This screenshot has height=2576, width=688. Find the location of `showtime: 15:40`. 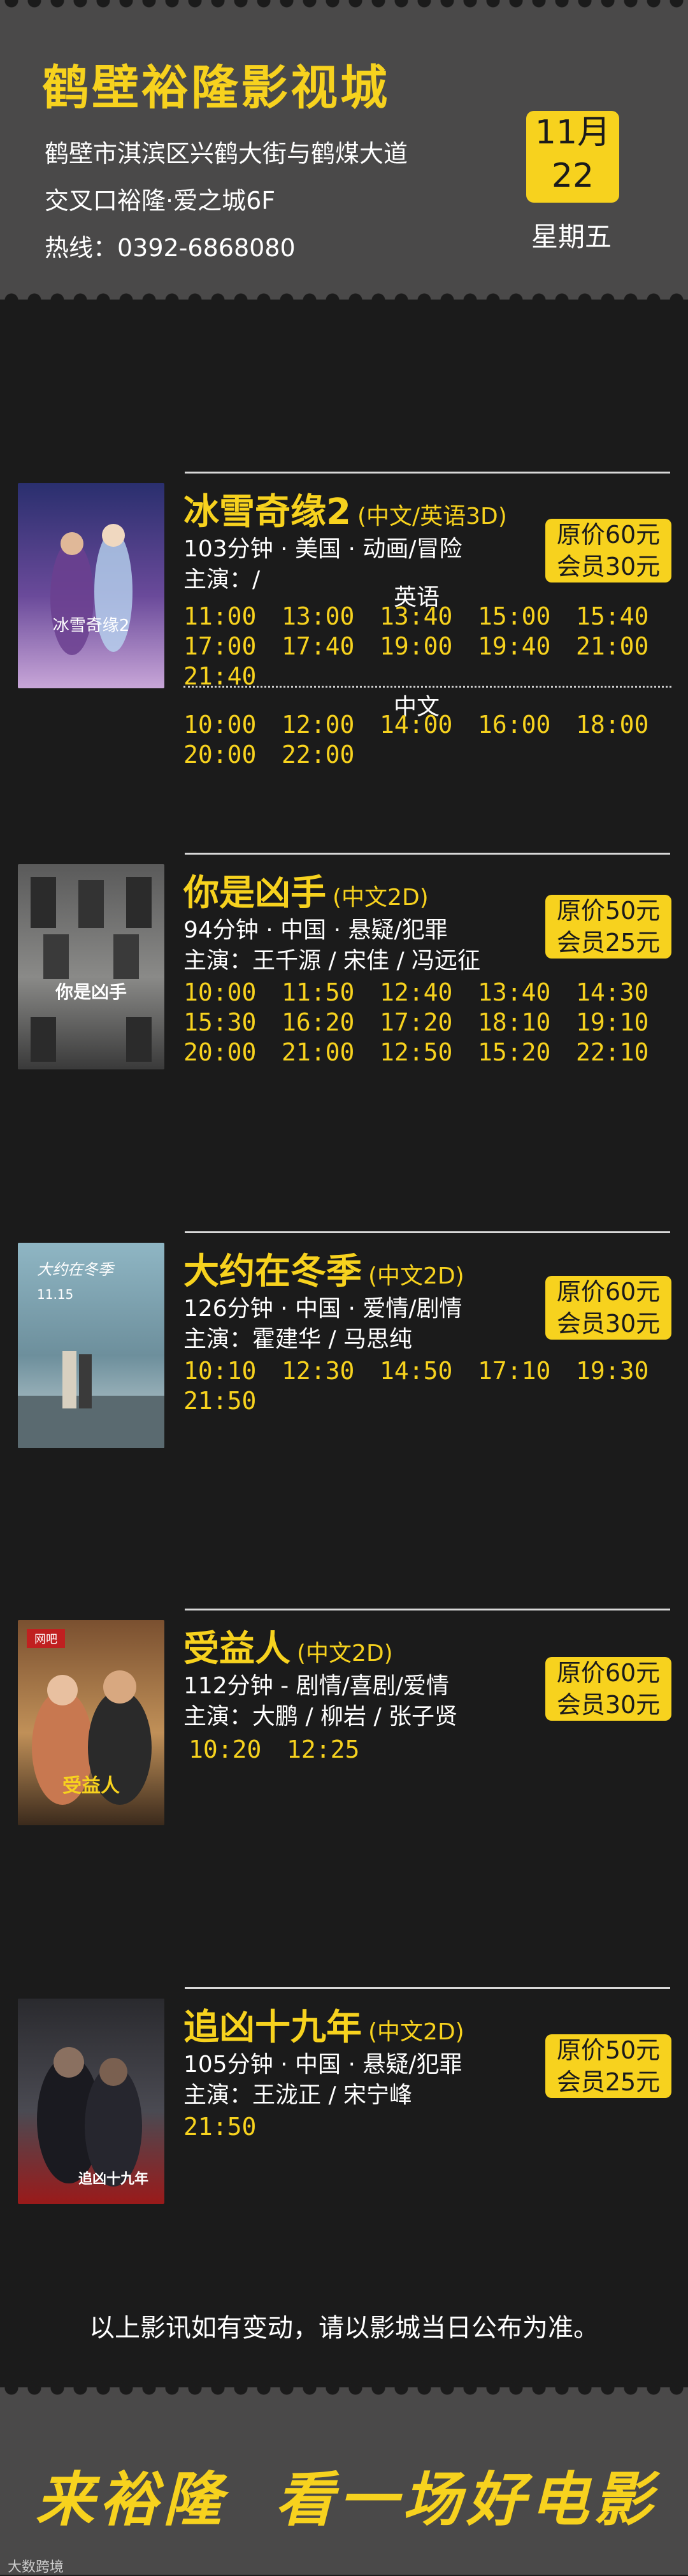

showtime: 15:40 is located at coordinates (625, 617).